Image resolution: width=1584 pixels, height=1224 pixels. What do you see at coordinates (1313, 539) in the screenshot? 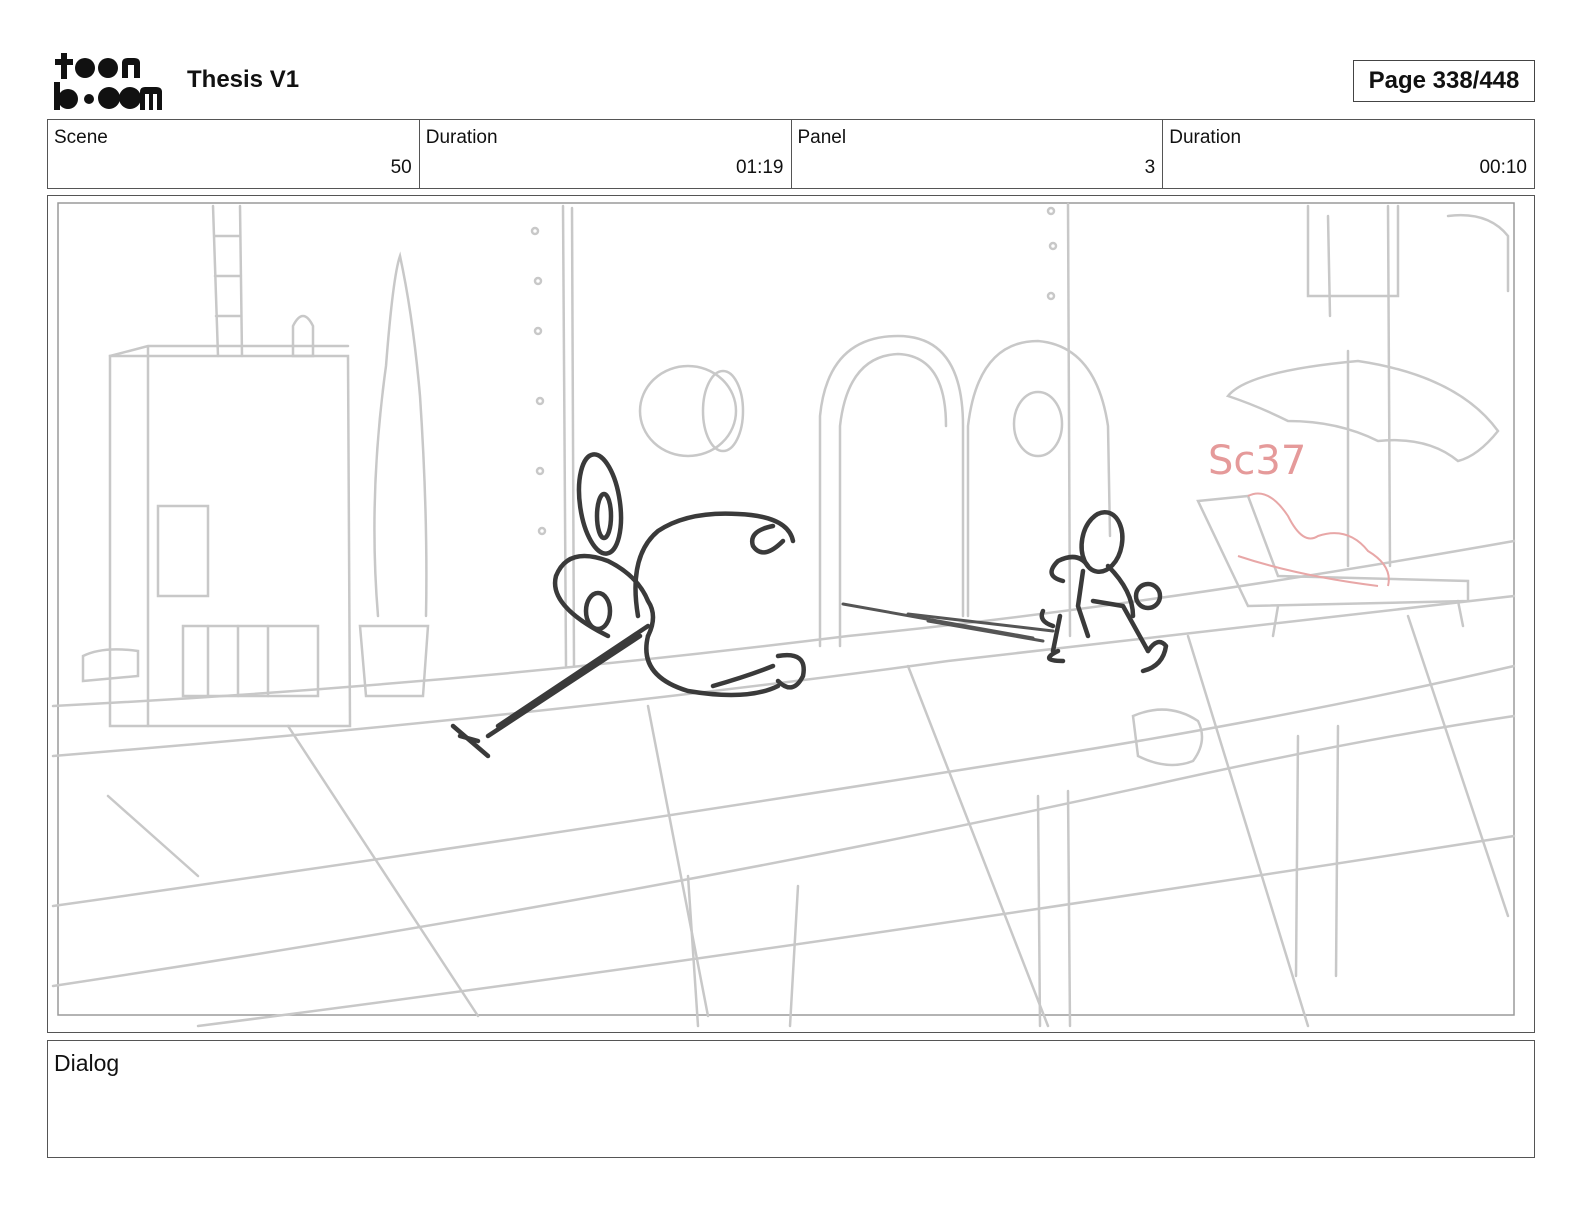
I see `red-sketch` at bounding box center [1313, 539].